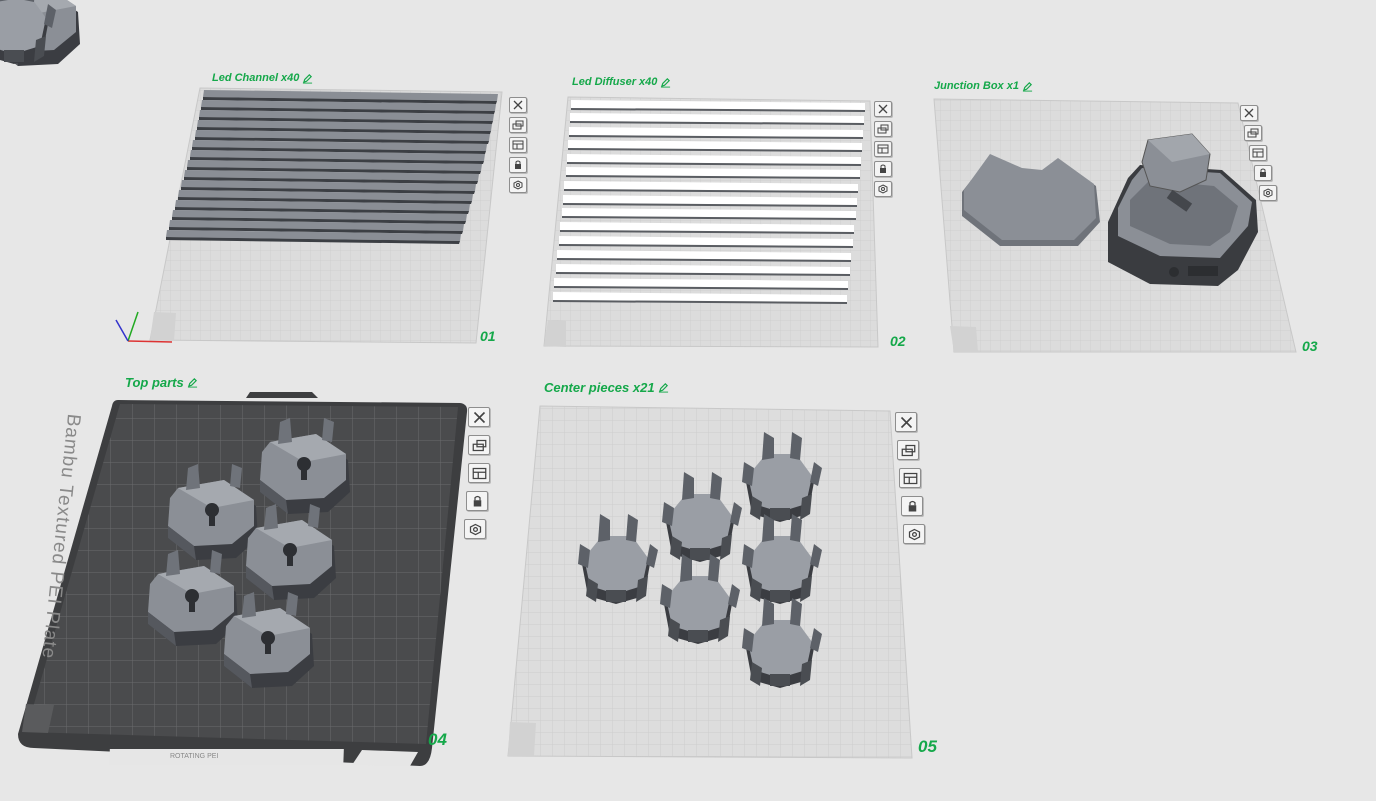  What do you see at coordinates (194, 756) in the screenshot?
I see `plate-footer-label: ROTATING PEI` at bounding box center [194, 756].